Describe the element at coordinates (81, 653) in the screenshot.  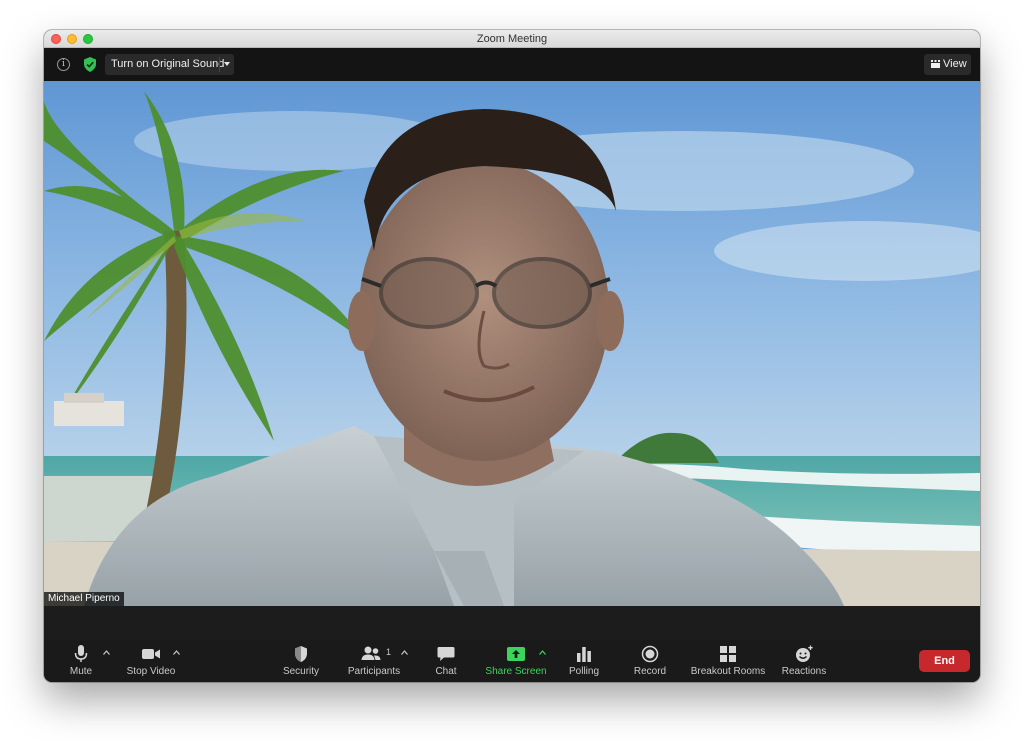
I see `microphone-icon` at that location.